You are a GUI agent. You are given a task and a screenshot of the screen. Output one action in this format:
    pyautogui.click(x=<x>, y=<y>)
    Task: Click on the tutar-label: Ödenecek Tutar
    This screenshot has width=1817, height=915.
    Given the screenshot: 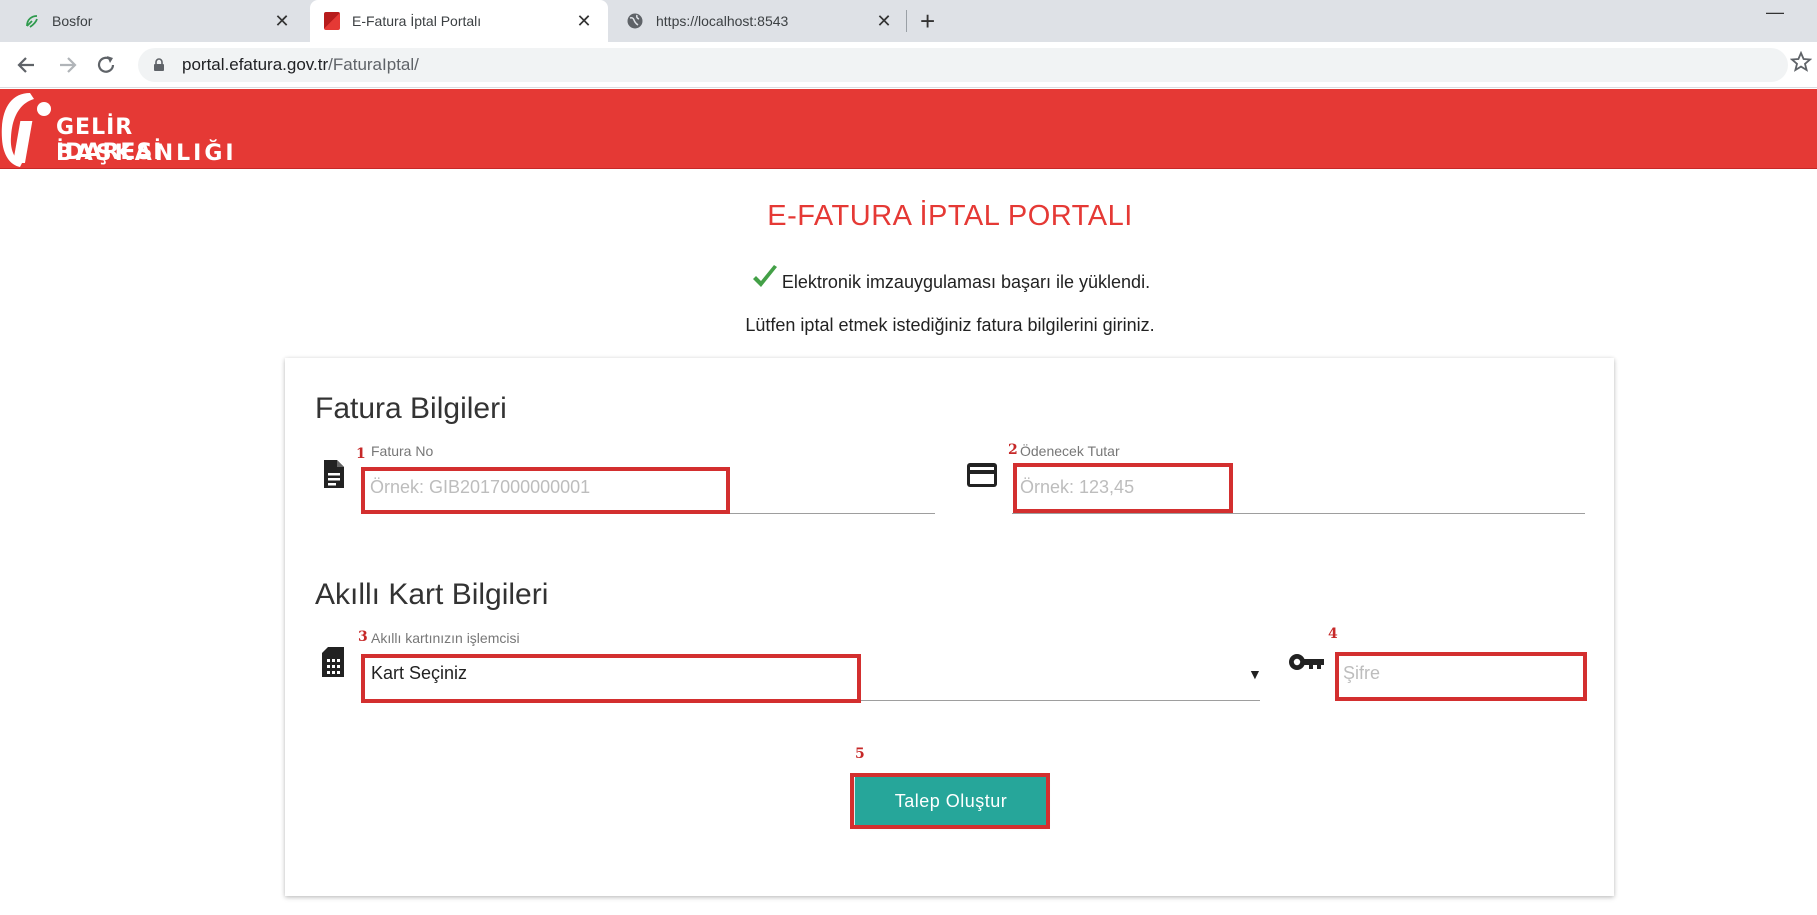 What is the action you would take?
    pyautogui.click(x=1070, y=451)
    